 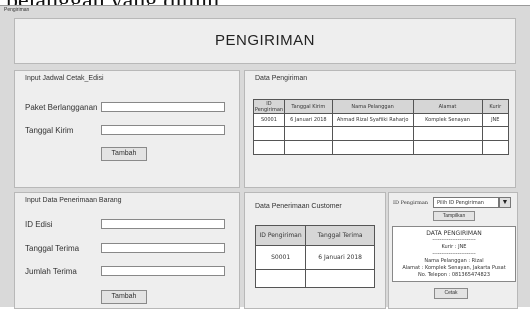 I want to click on quantity-label: Jumlah Terima, so click(x=51, y=271).